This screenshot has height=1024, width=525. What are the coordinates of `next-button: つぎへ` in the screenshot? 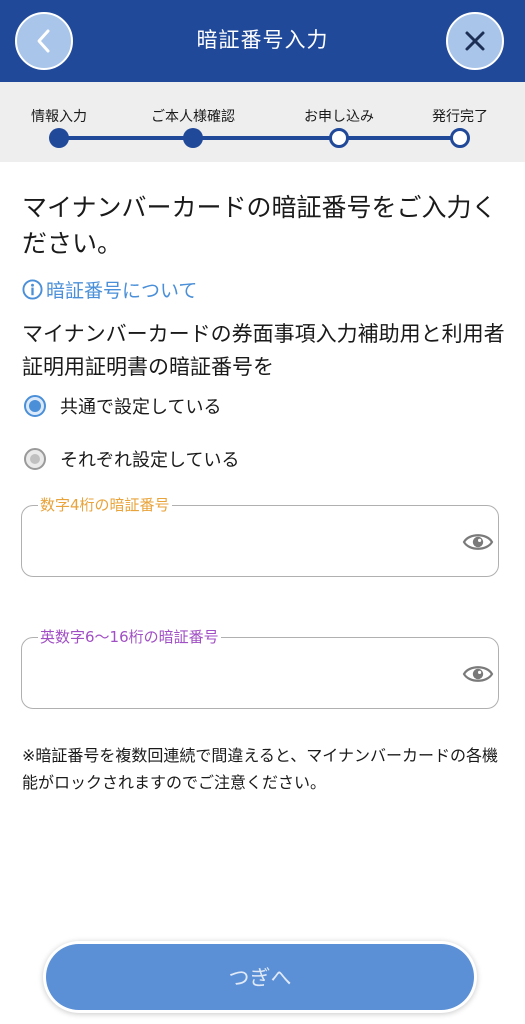 It's located at (260, 977).